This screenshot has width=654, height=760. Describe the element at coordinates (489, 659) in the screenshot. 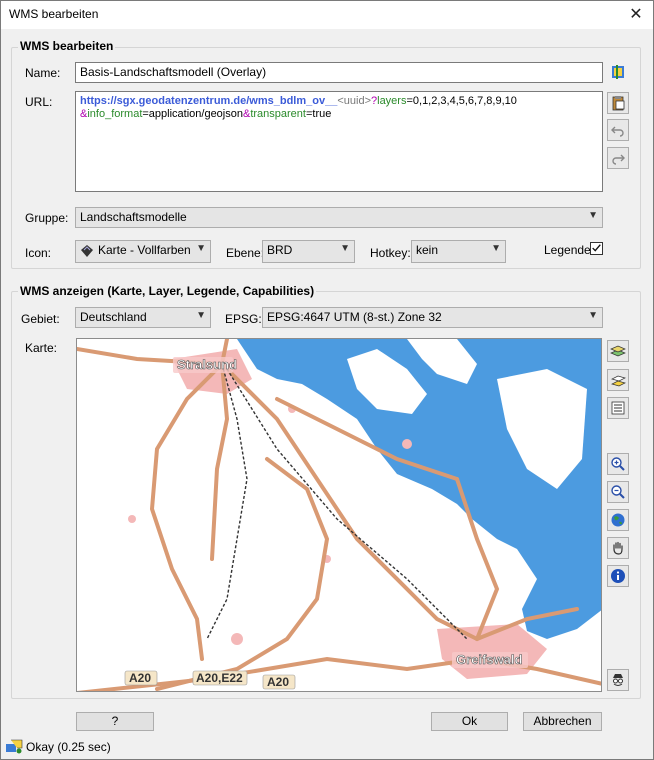

I see `greifswald-label: Greifswald` at that location.